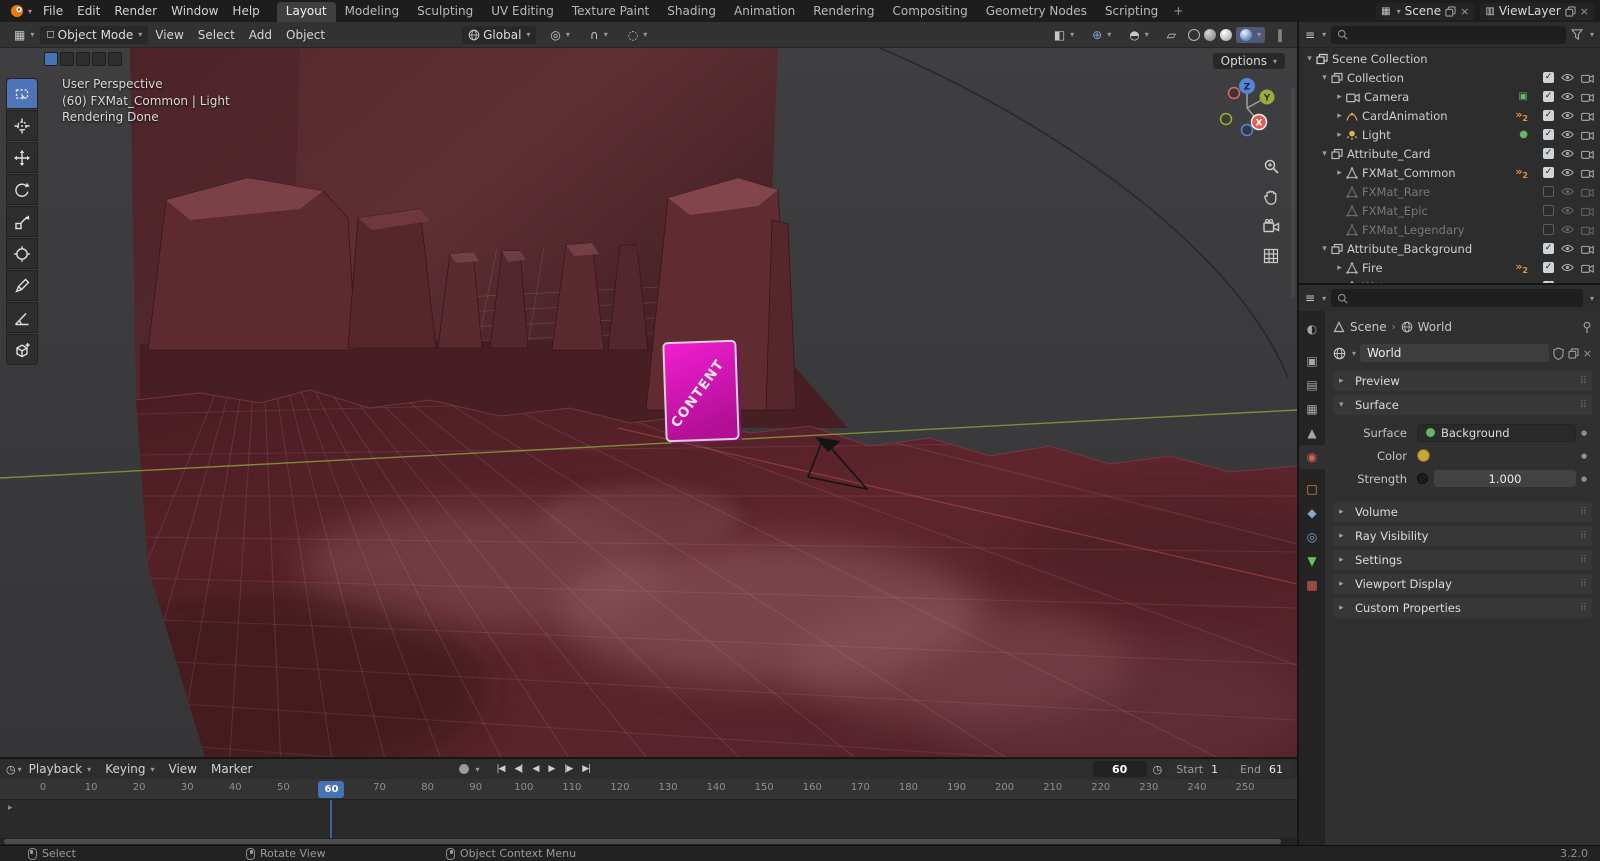 This screenshot has height=861, width=1600. What do you see at coordinates (1271, 256) in the screenshot?
I see `orthographic-toggle-icon` at bounding box center [1271, 256].